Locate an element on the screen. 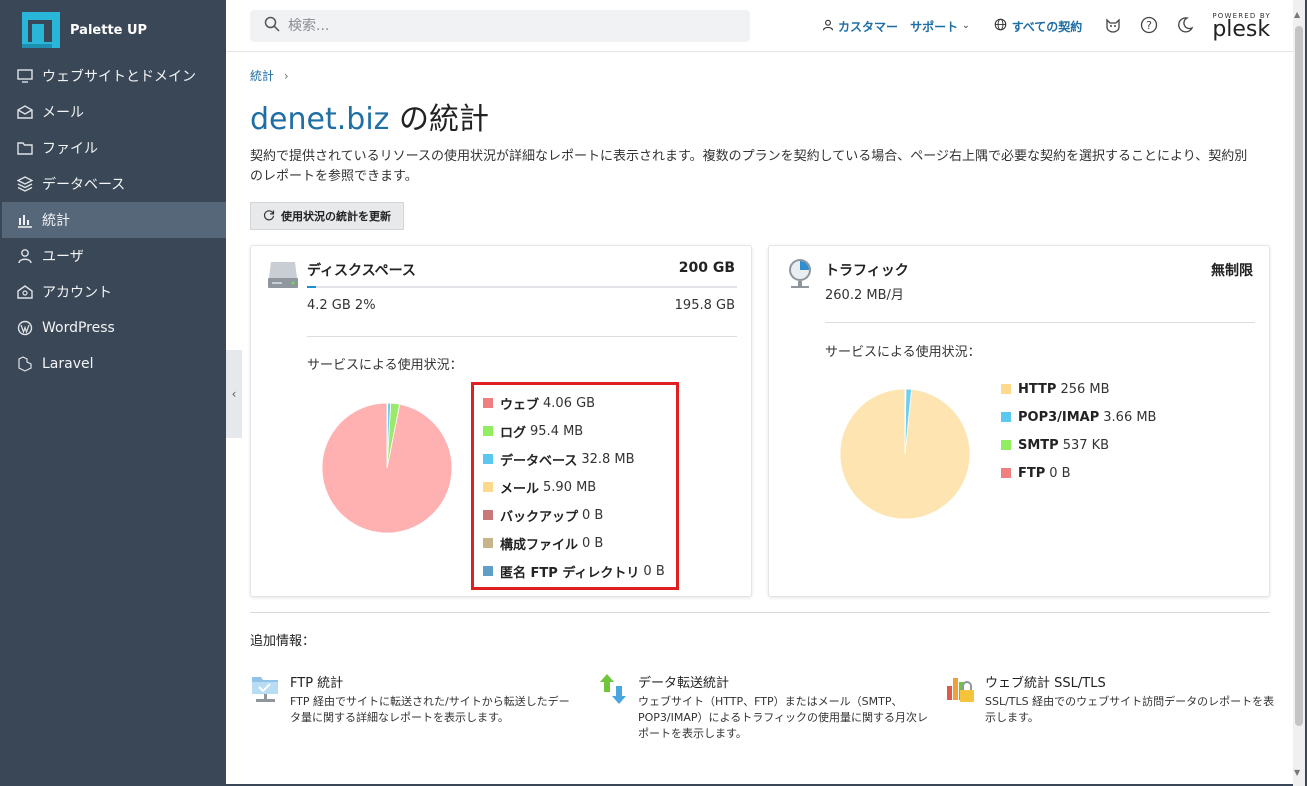 This screenshot has height=786, width=1307. legend-item: HTTP 256 MB is located at coordinates (1078, 389).